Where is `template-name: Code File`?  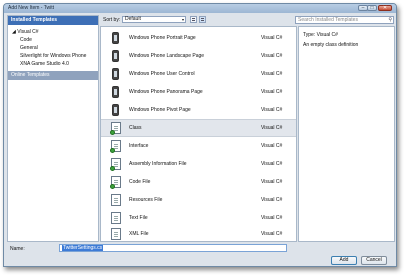
template-name: Code File is located at coordinates (140, 182).